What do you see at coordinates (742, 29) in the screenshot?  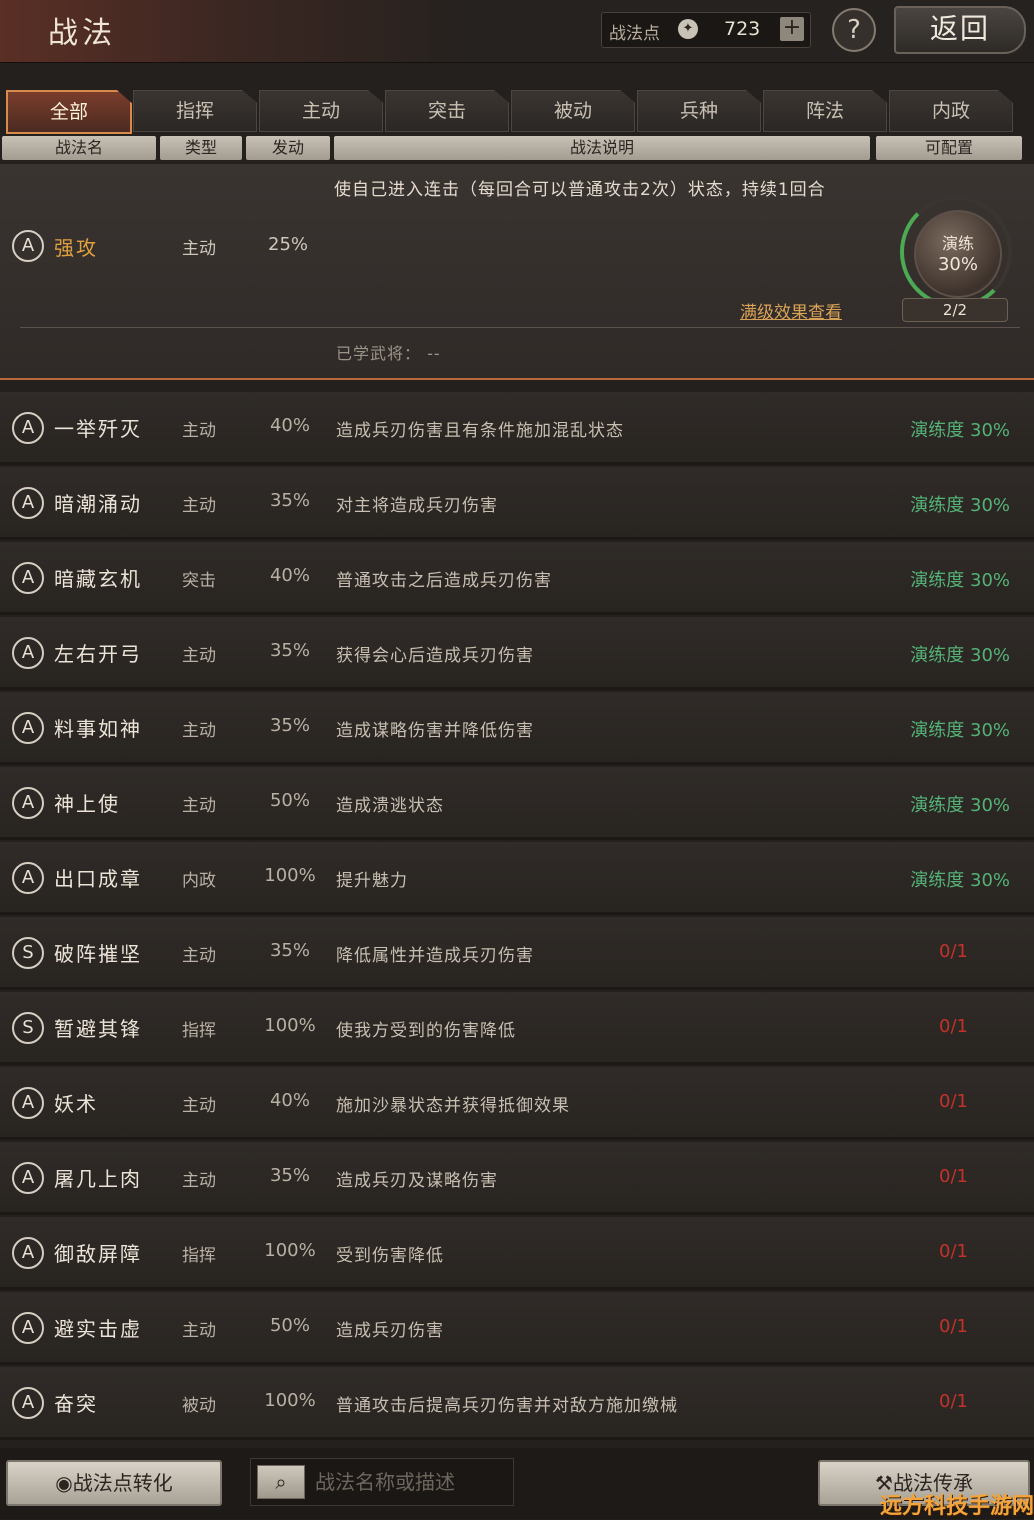 I see `points-value: 723` at bounding box center [742, 29].